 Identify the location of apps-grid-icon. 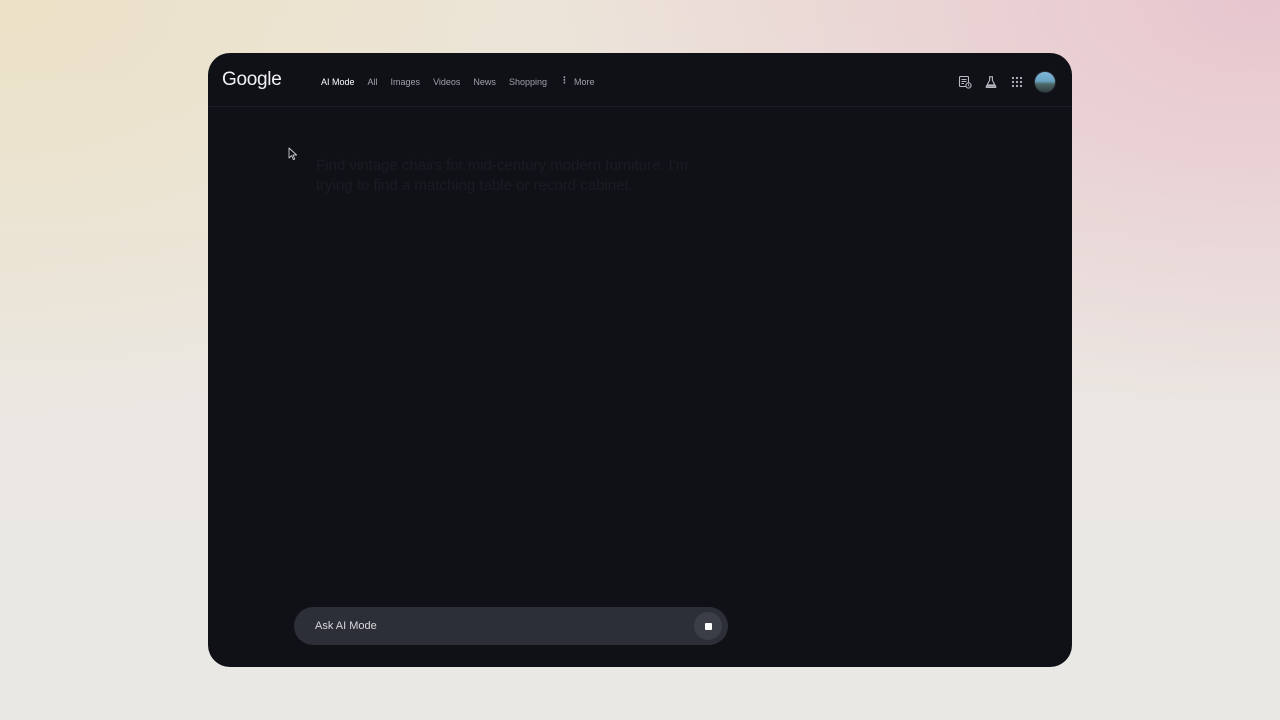
(1017, 82).